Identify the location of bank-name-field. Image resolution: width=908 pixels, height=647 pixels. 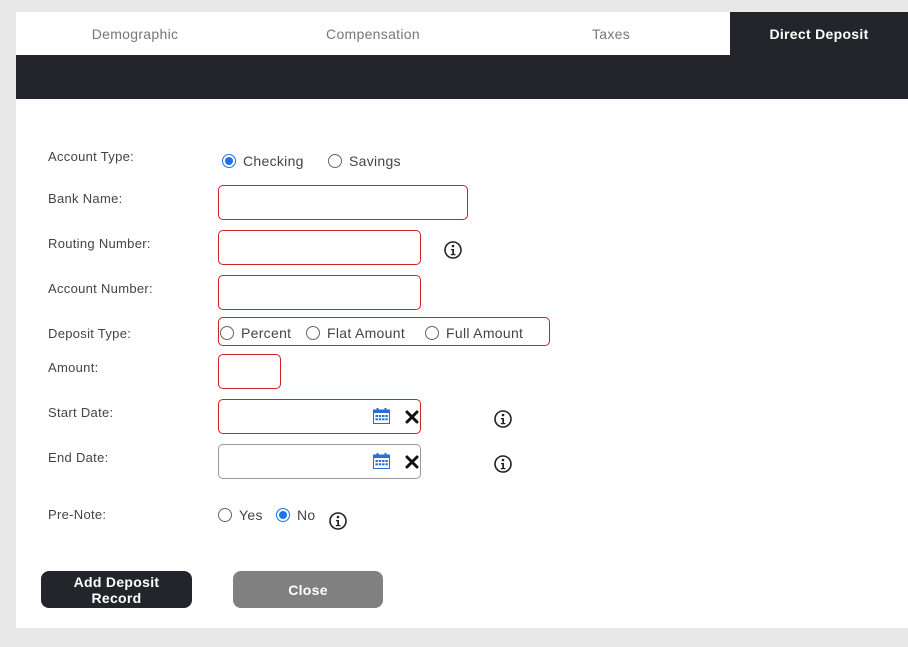
(343, 202).